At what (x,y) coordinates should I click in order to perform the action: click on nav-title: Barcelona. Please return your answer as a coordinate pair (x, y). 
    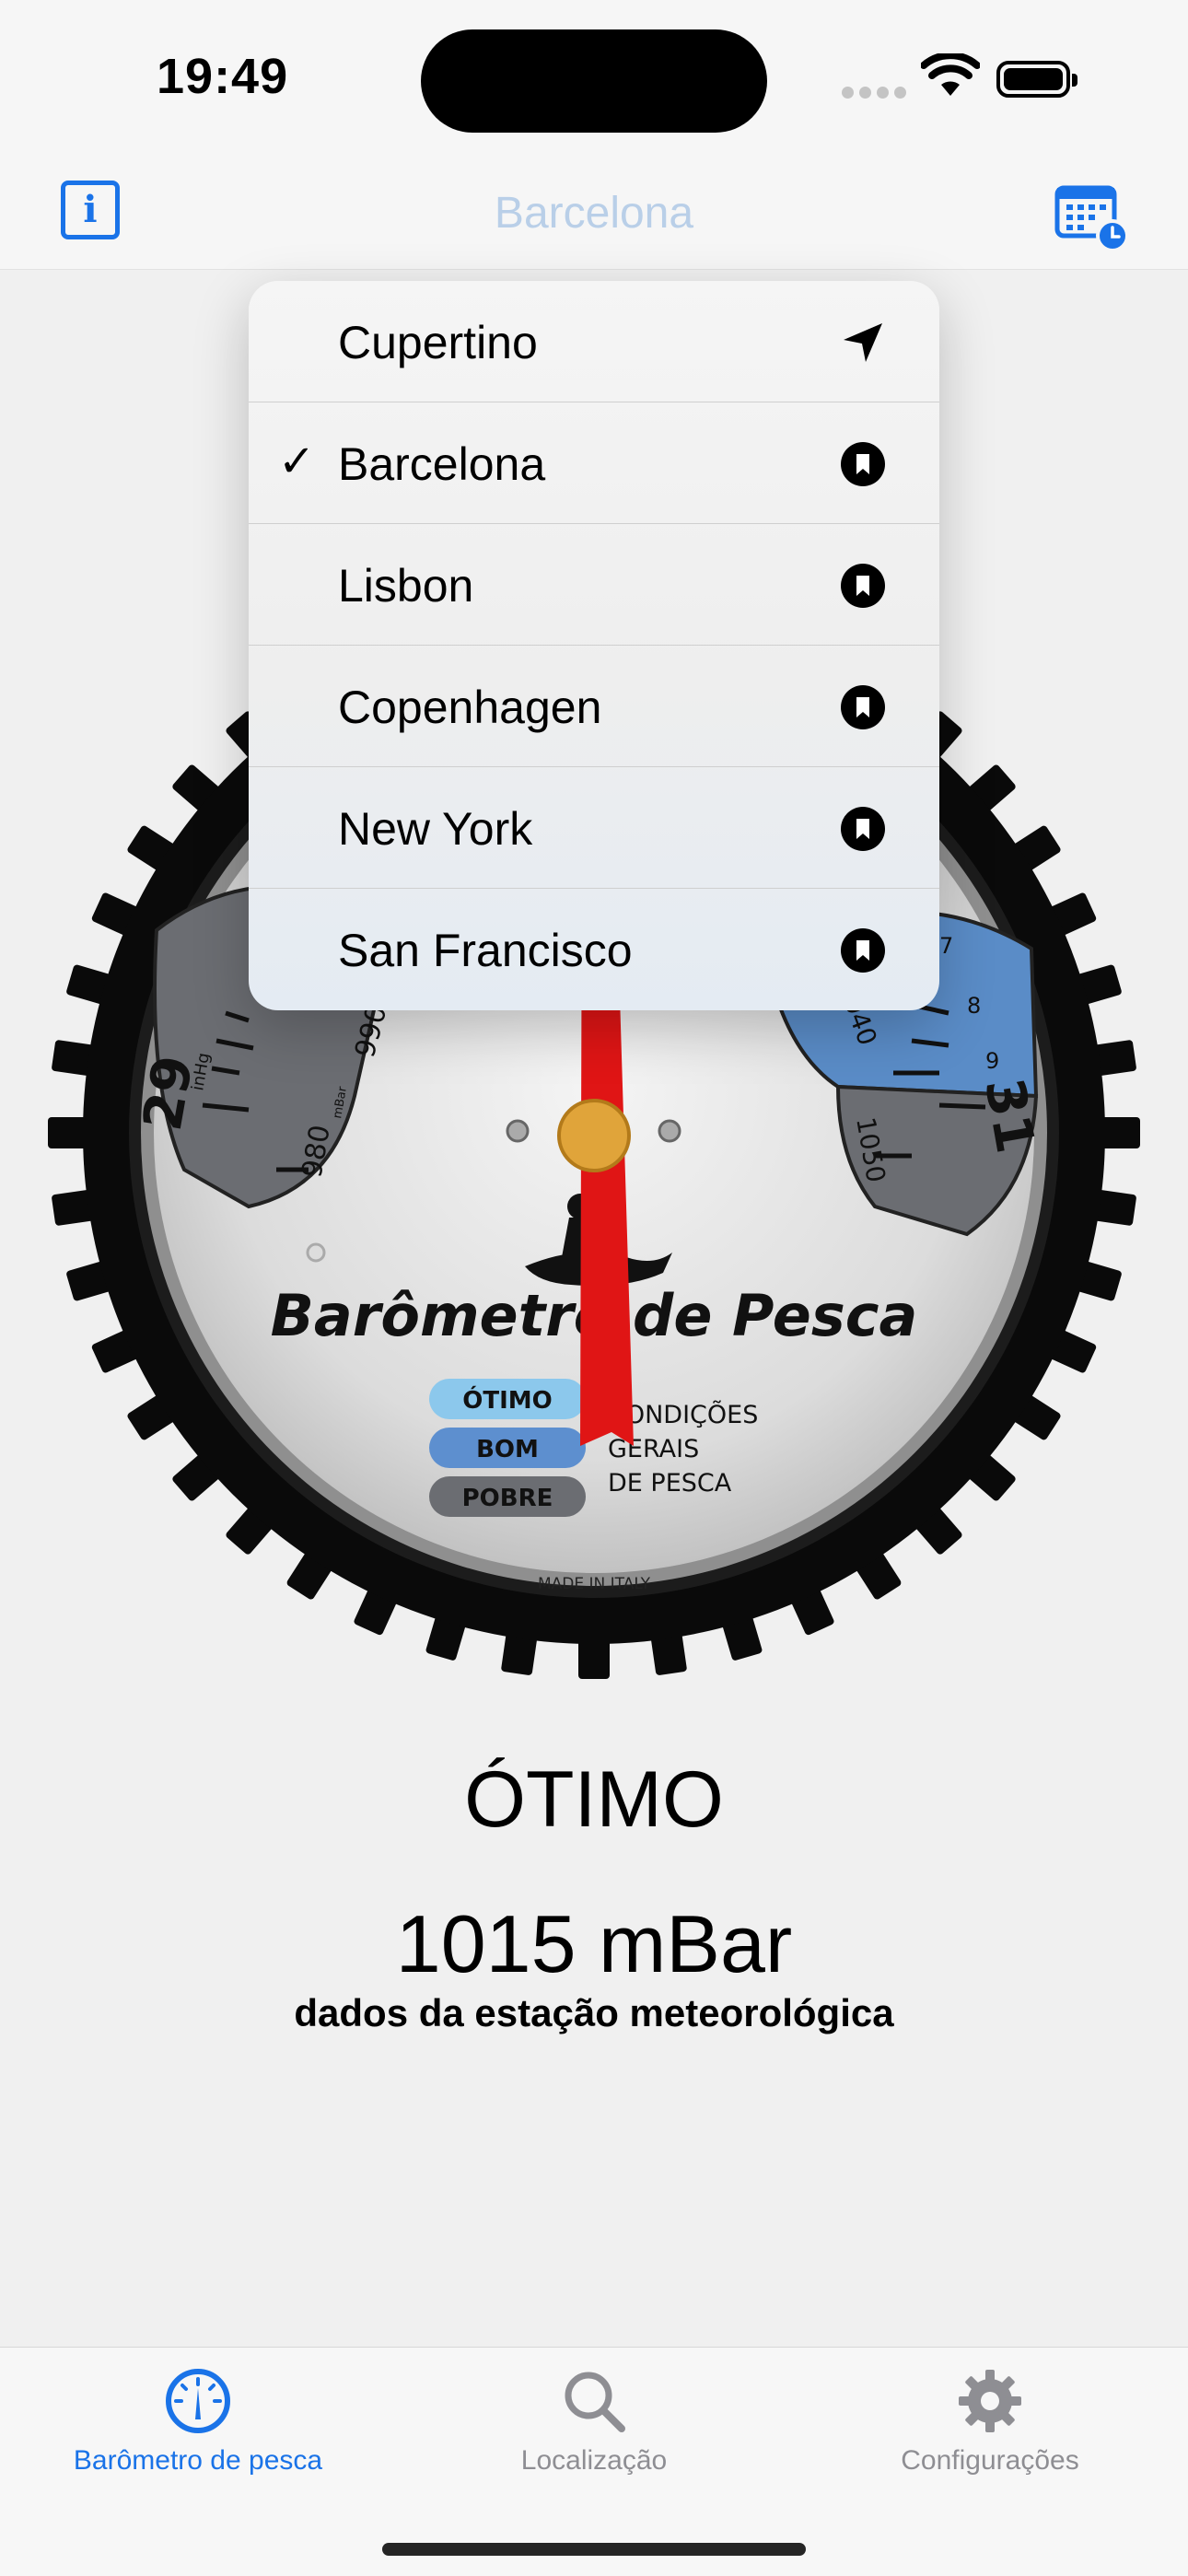
    Looking at the image, I should click on (594, 213).